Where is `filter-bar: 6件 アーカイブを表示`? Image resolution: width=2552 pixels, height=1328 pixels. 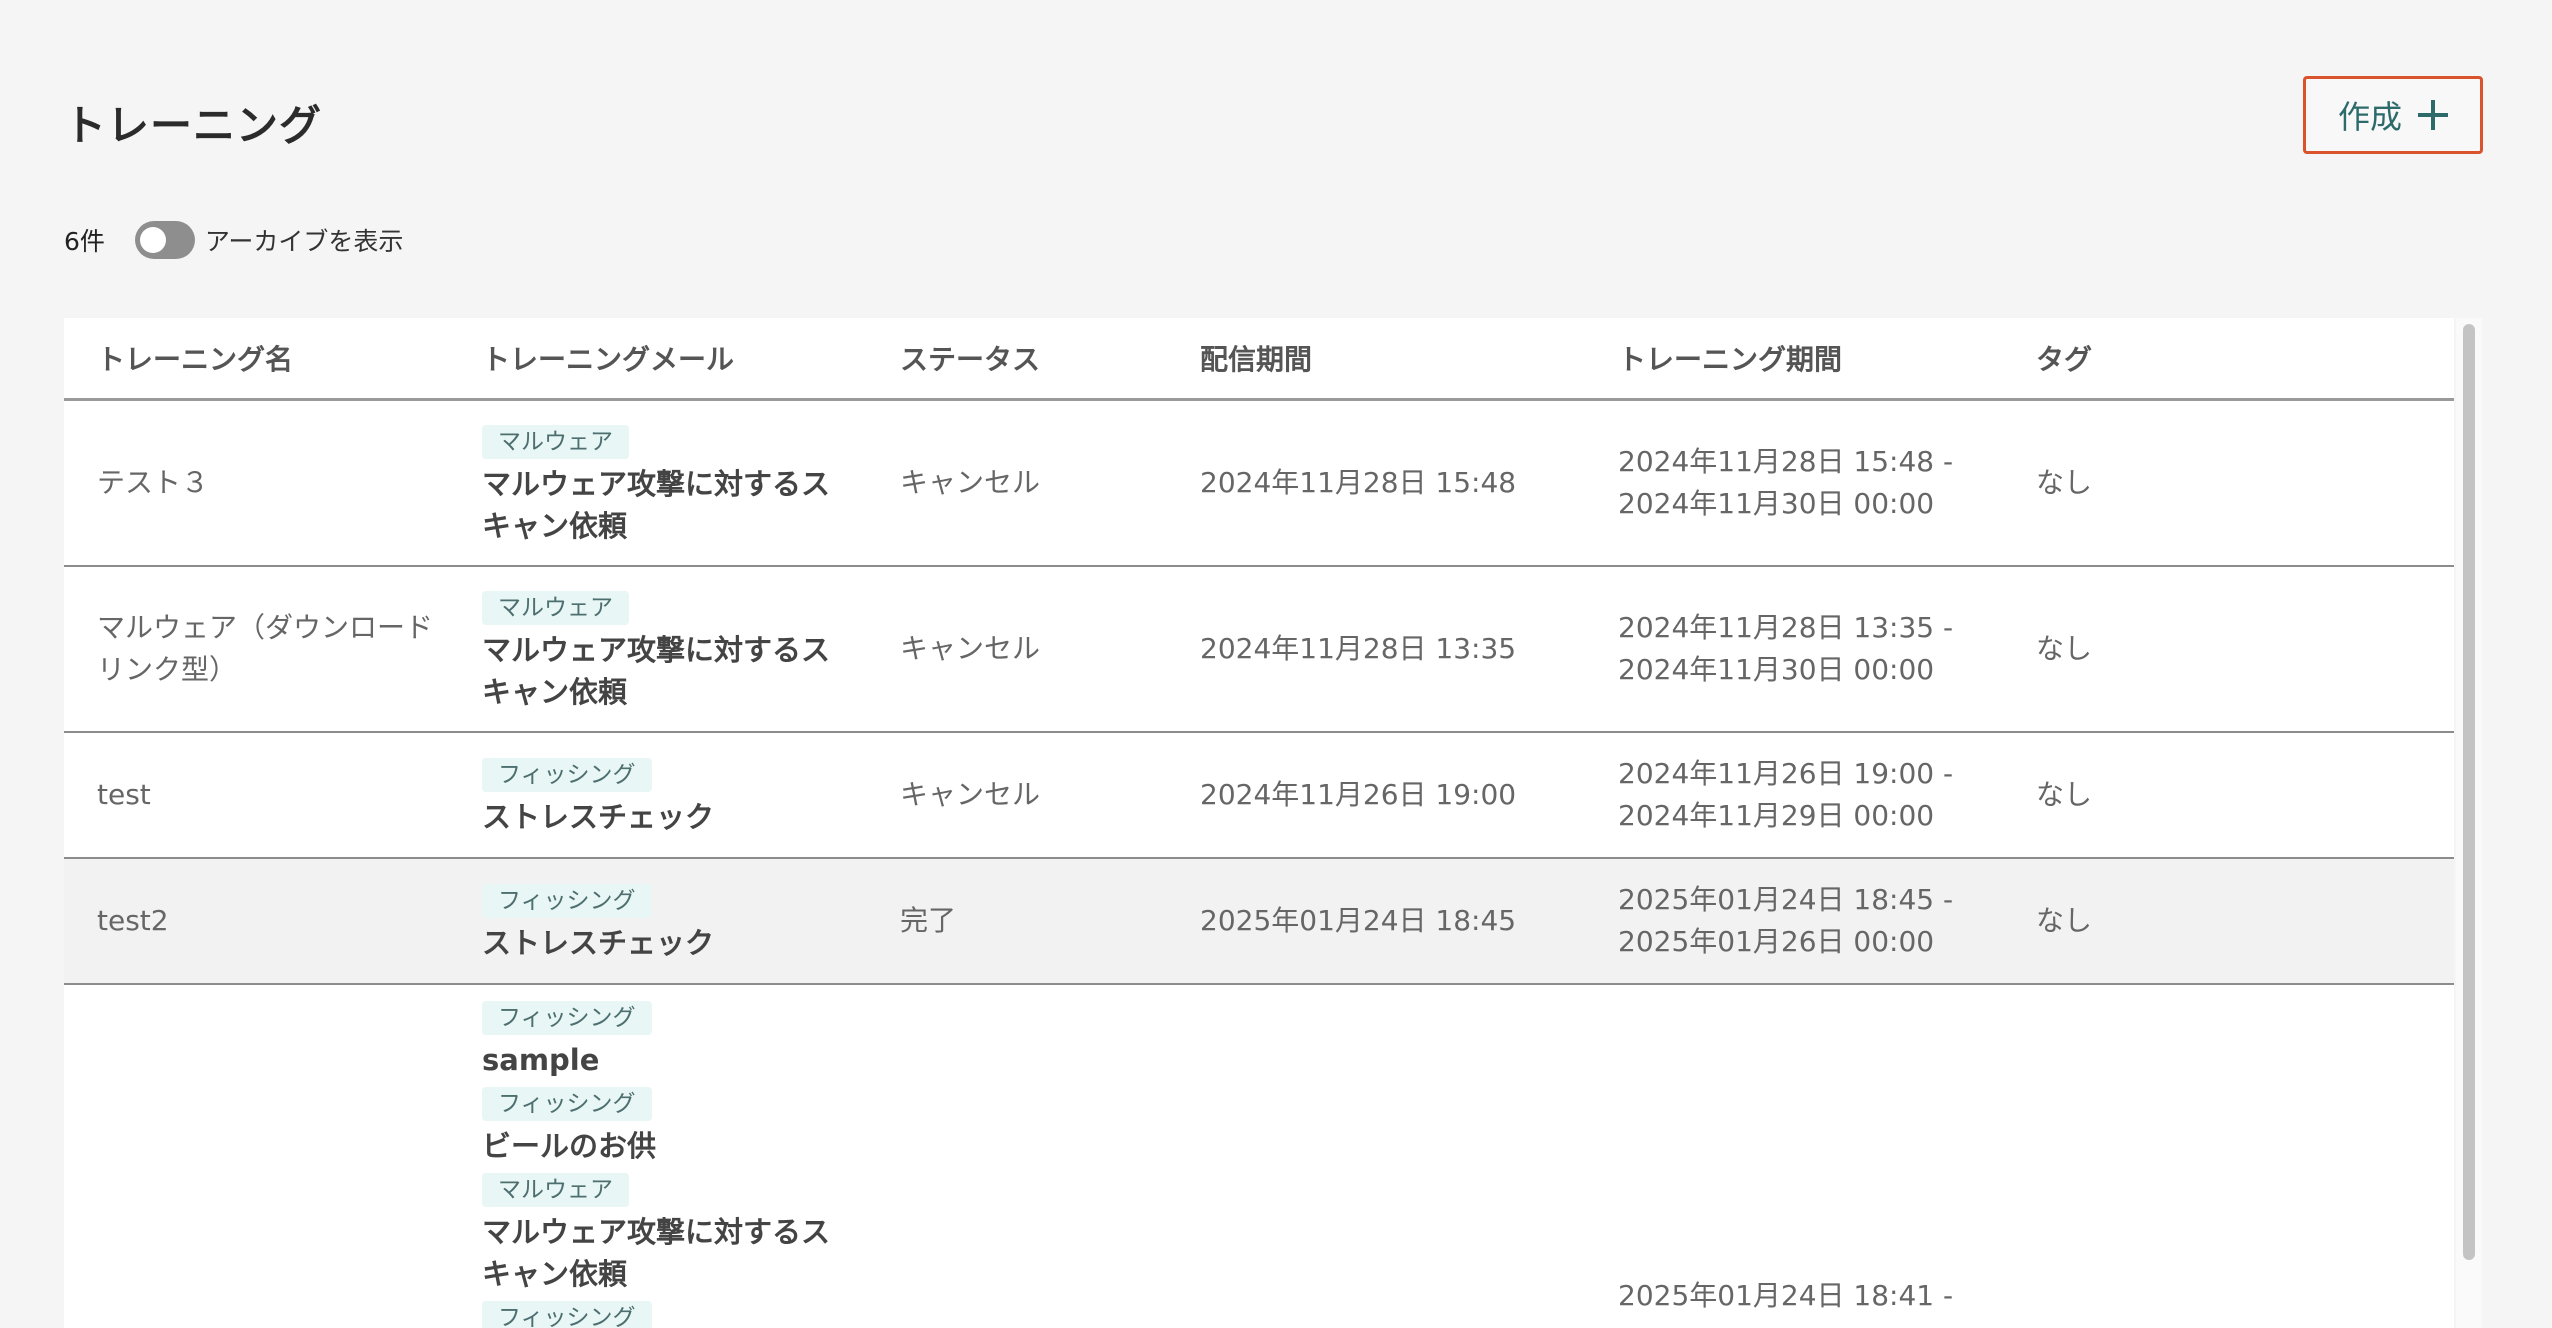
filter-bar: 6件 アーカイブを表示 is located at coordinates (233, 240).